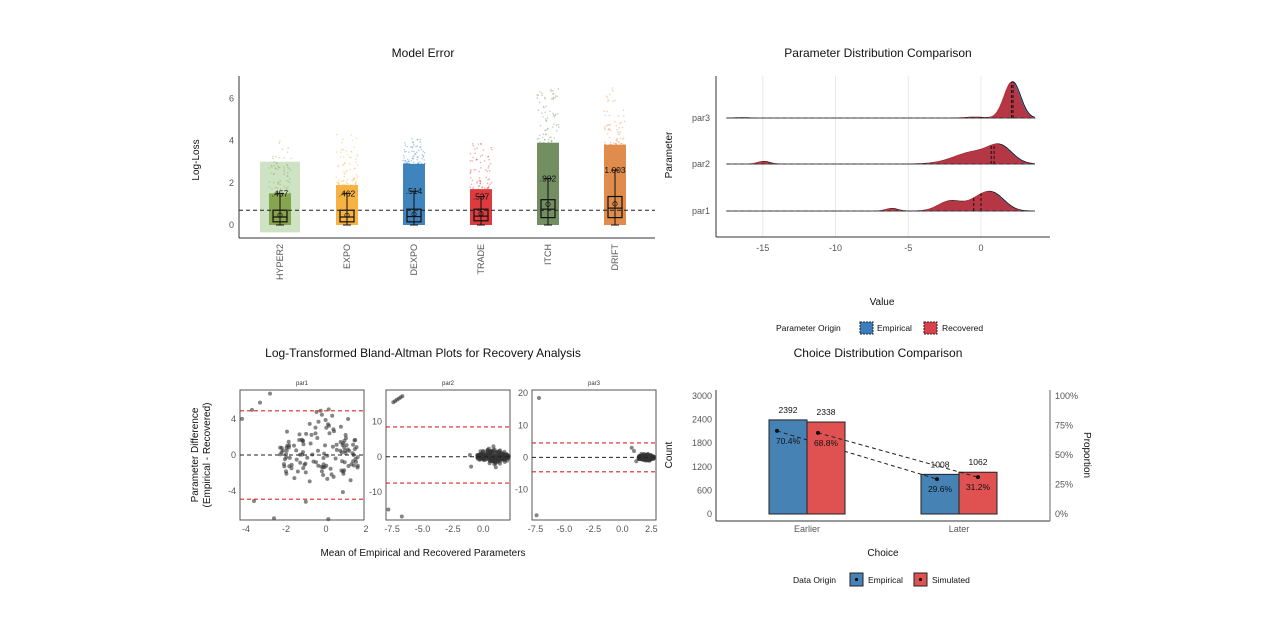  Describe the element at coordinates (704, 490) in the screenshot. I see `y-tick-label: 600` at that location.